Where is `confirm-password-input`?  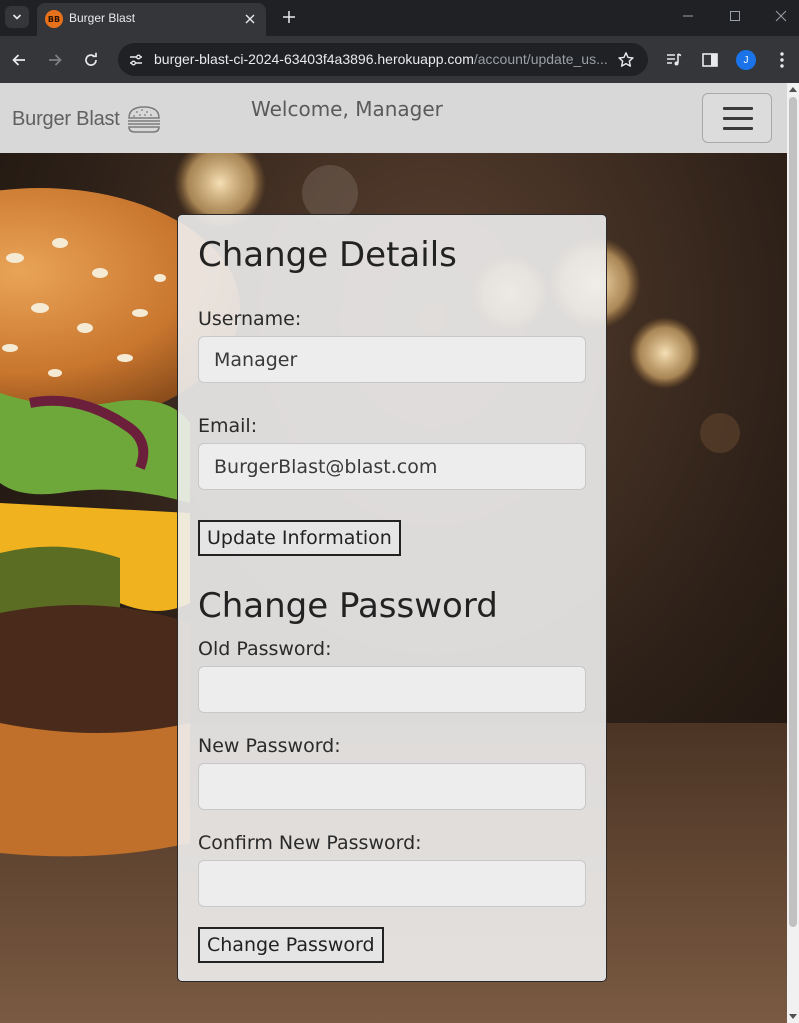
confirm-password-input is located at coordinates (392, 883).